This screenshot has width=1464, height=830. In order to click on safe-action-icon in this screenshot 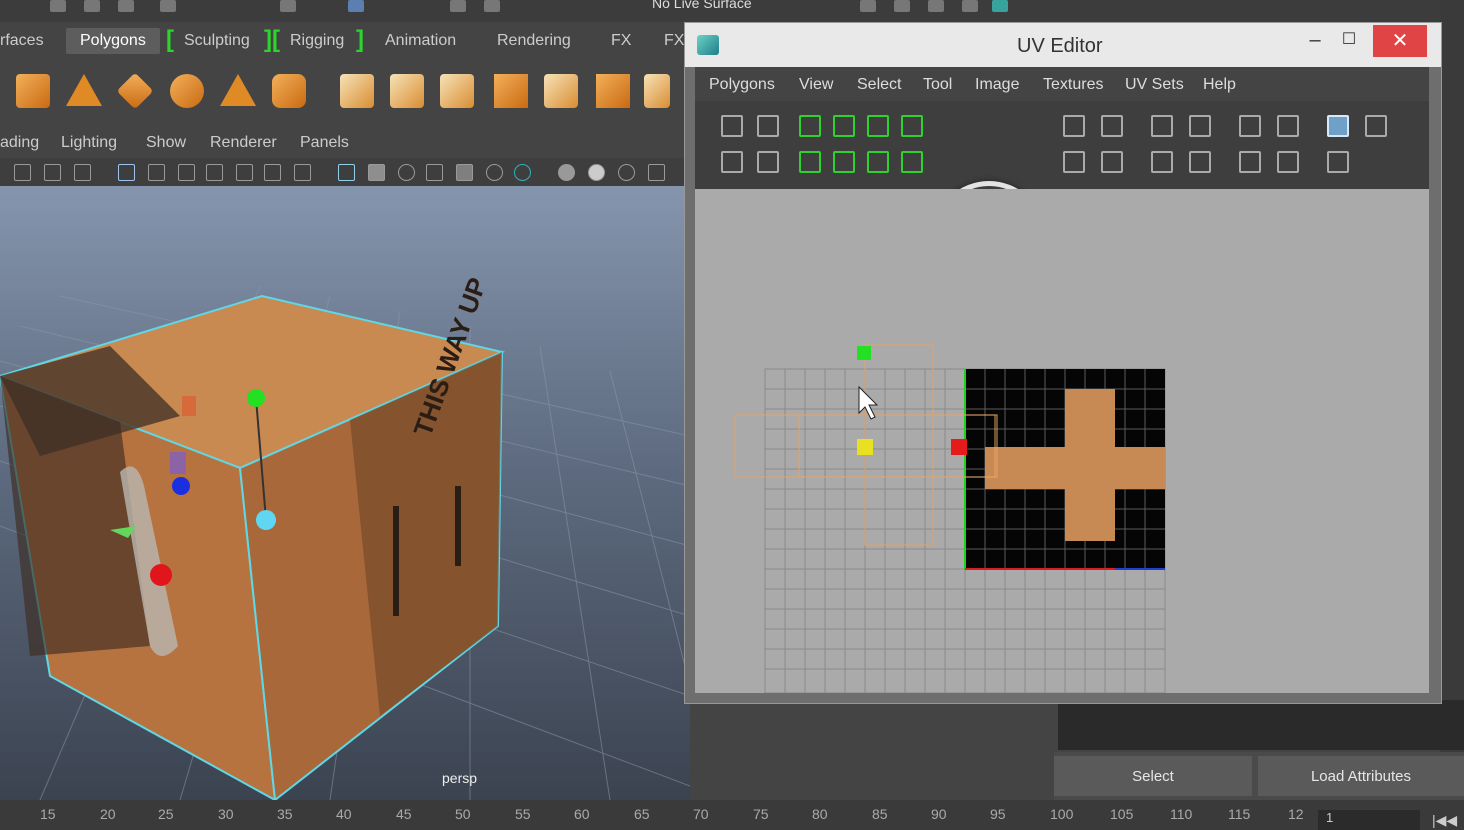, I will do `click(272, 172)`.